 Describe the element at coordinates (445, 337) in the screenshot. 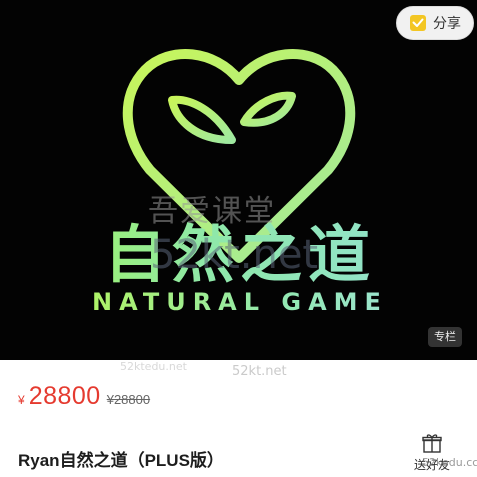

I see `column-tag: 专栏` at that location.